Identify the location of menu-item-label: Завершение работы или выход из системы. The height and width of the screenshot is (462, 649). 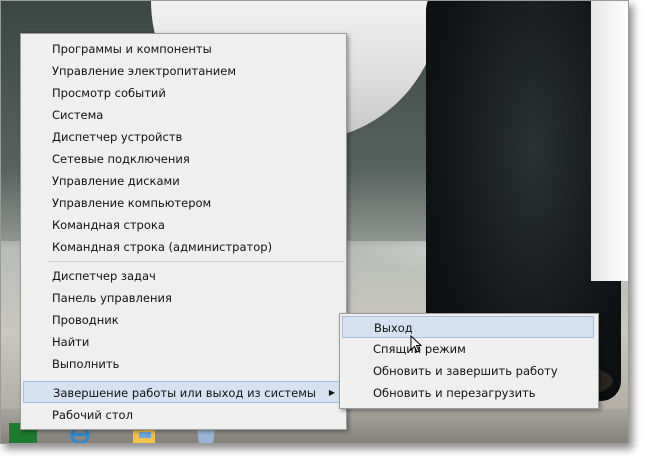
(184, 393).